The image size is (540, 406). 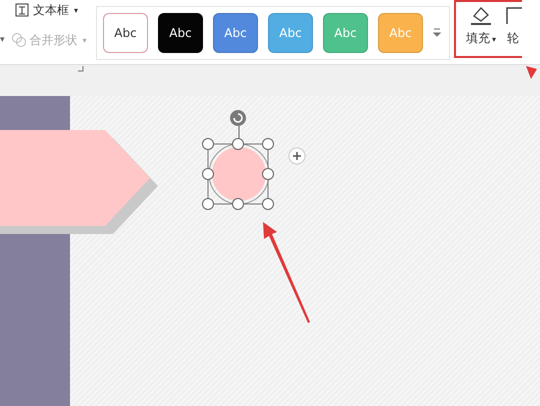 I want to click on more-styles-icon, so click(x=438, y=33).